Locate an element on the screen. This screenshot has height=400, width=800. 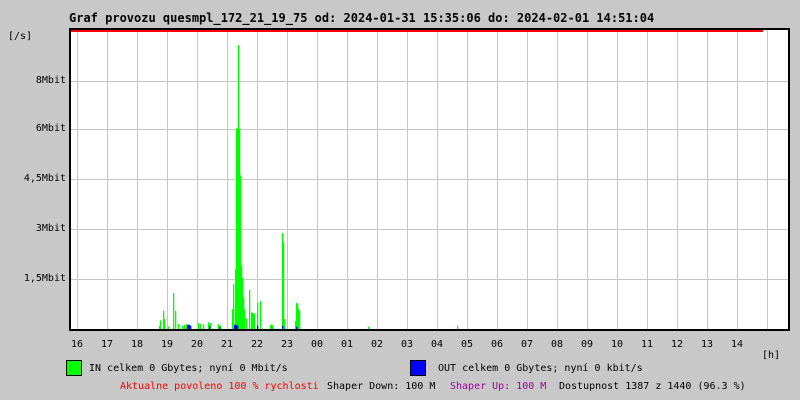
x-tick-label: 05 is located at coordinates (467, 344).